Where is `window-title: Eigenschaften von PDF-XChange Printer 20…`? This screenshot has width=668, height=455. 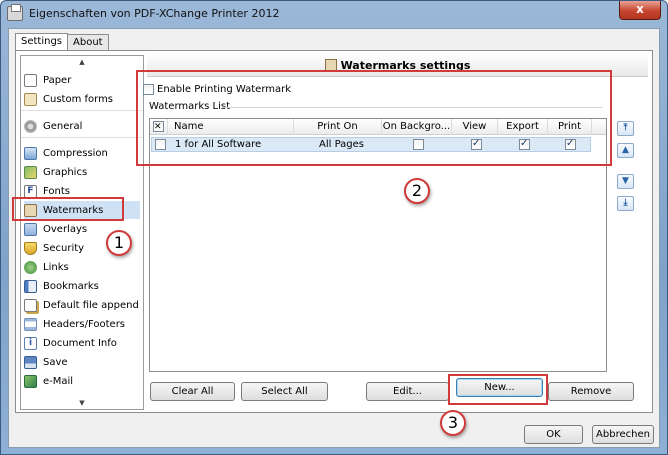 window-title: Eigenschaften von PDF-XChange Printer 20… is located at coordinates (154, 13).